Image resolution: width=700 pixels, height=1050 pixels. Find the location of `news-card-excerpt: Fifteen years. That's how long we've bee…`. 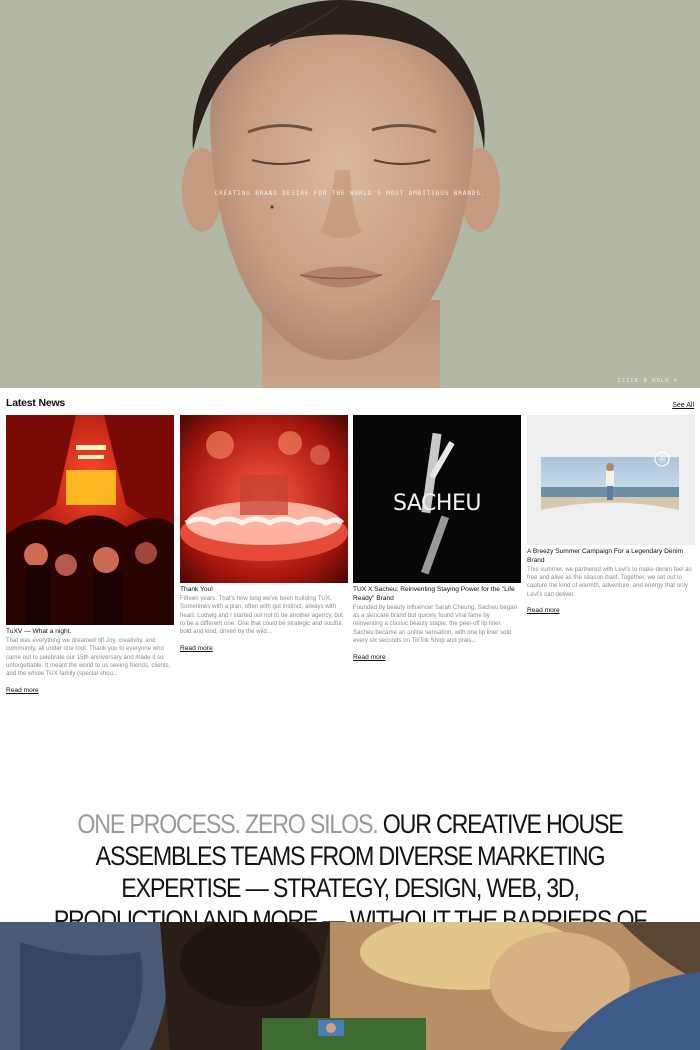

news-card-excerpt: Fifteen years. That's how long we've bee… is located at coordinates (262, 615).